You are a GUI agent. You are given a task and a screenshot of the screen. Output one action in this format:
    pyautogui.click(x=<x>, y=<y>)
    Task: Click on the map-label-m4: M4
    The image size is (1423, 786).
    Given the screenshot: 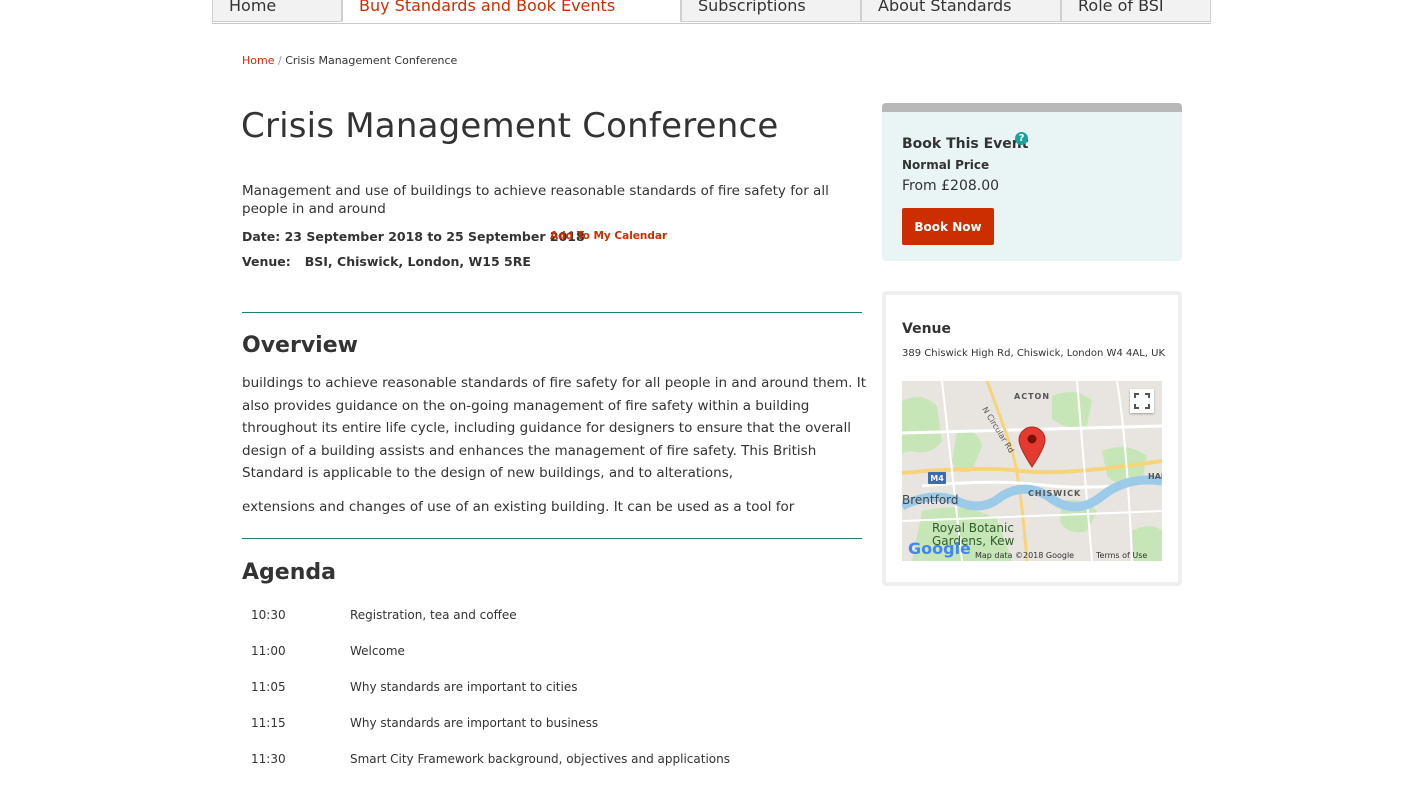 What is the action you would take?
    pyautogui.click(x=937, y=478)
    